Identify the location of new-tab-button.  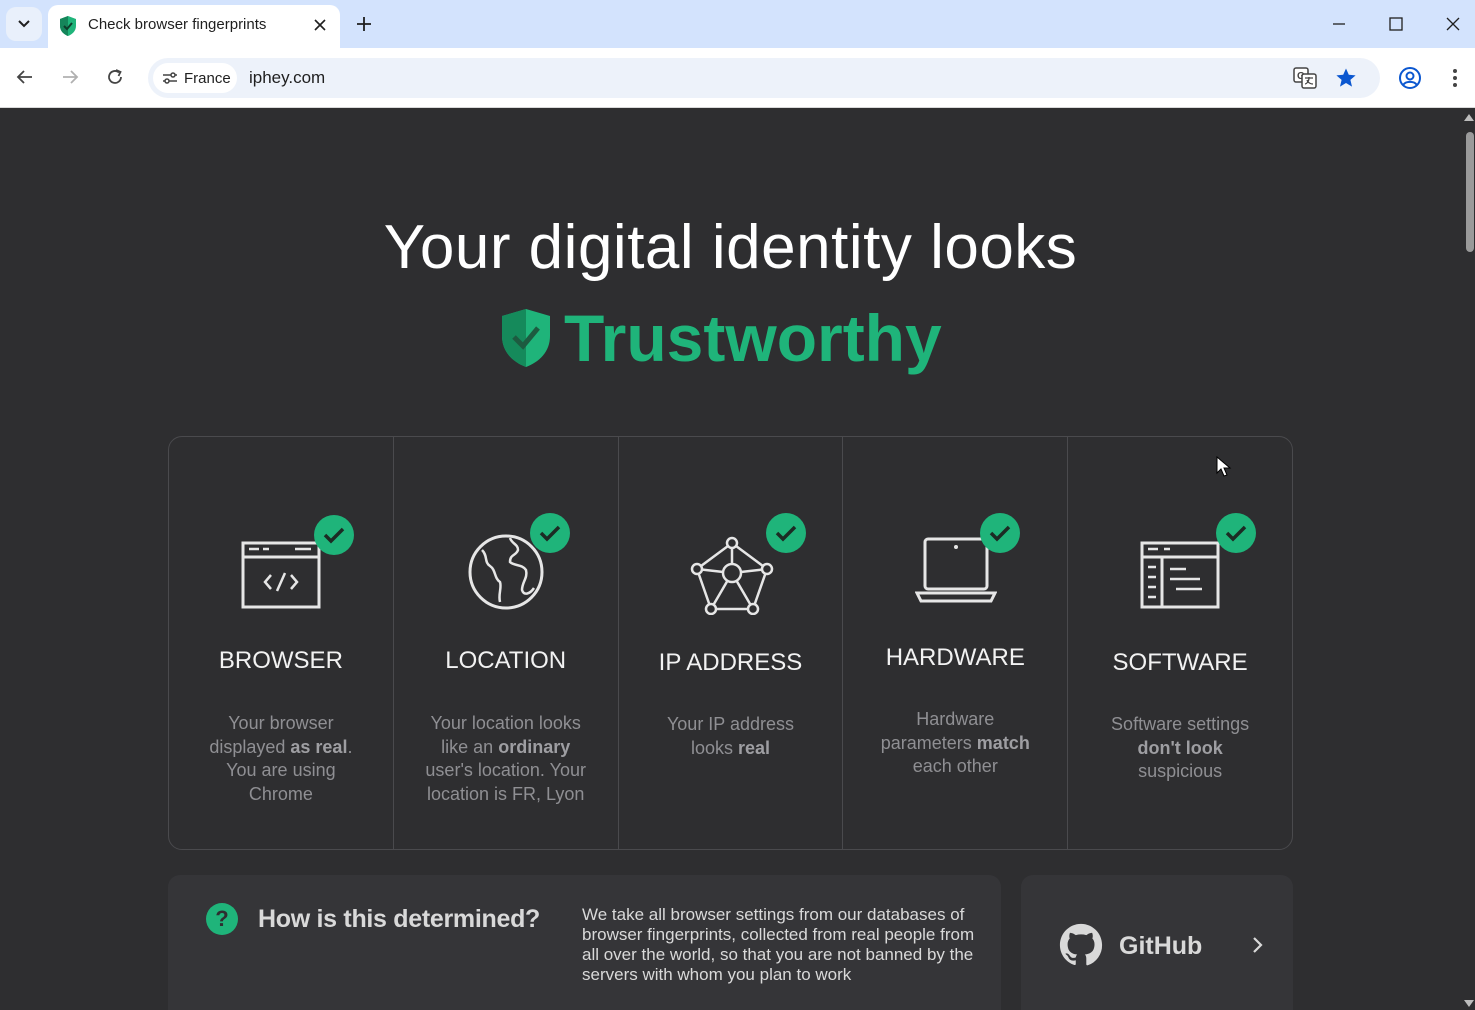
(364, 24).